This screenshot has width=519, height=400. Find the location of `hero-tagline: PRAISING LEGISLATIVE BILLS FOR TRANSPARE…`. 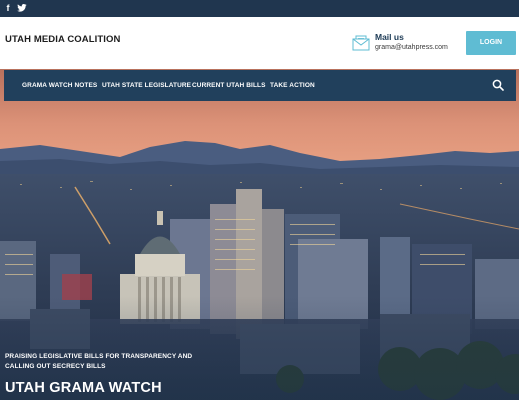

hero-tagline: PRAISING LEGISLATIVE BILLS FOR TRANSPARE… is located at coordinates (99, 361).